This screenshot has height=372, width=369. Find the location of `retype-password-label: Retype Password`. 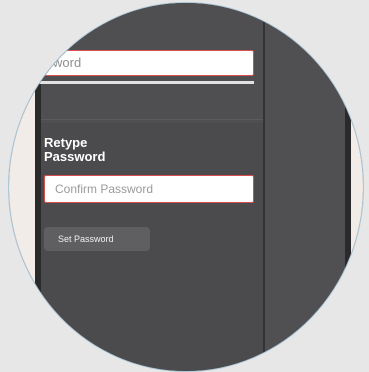

retype-password-label: Retype Password is located at coordinates (104, 150).